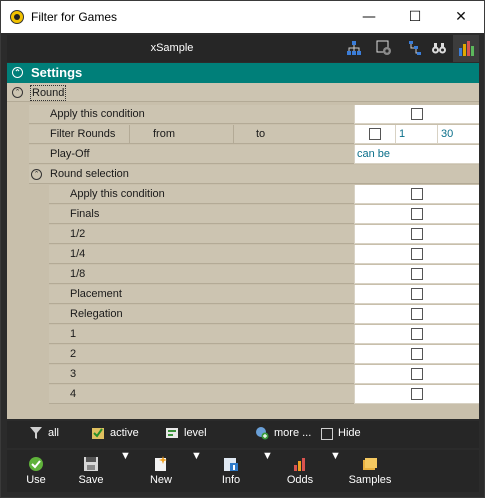 The width and height of the screenshot is (485, 498). I want to click on new-button: New, so click(161, 471).